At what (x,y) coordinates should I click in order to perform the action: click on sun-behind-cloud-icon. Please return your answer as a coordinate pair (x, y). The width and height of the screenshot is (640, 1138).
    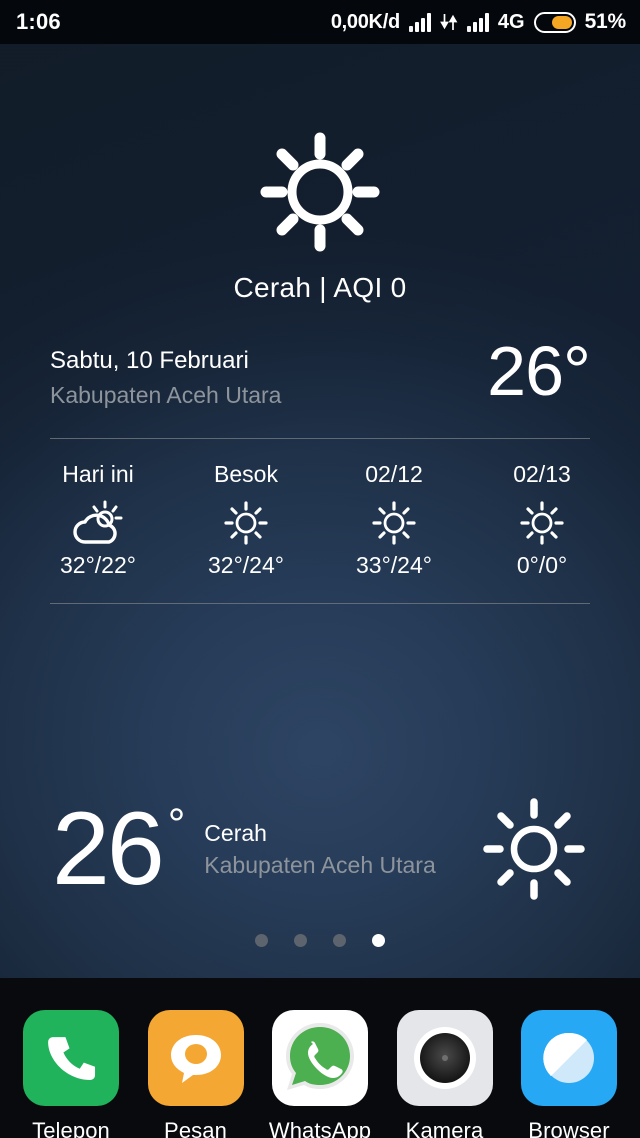
    Looking at the image, I should click on (98, 523).